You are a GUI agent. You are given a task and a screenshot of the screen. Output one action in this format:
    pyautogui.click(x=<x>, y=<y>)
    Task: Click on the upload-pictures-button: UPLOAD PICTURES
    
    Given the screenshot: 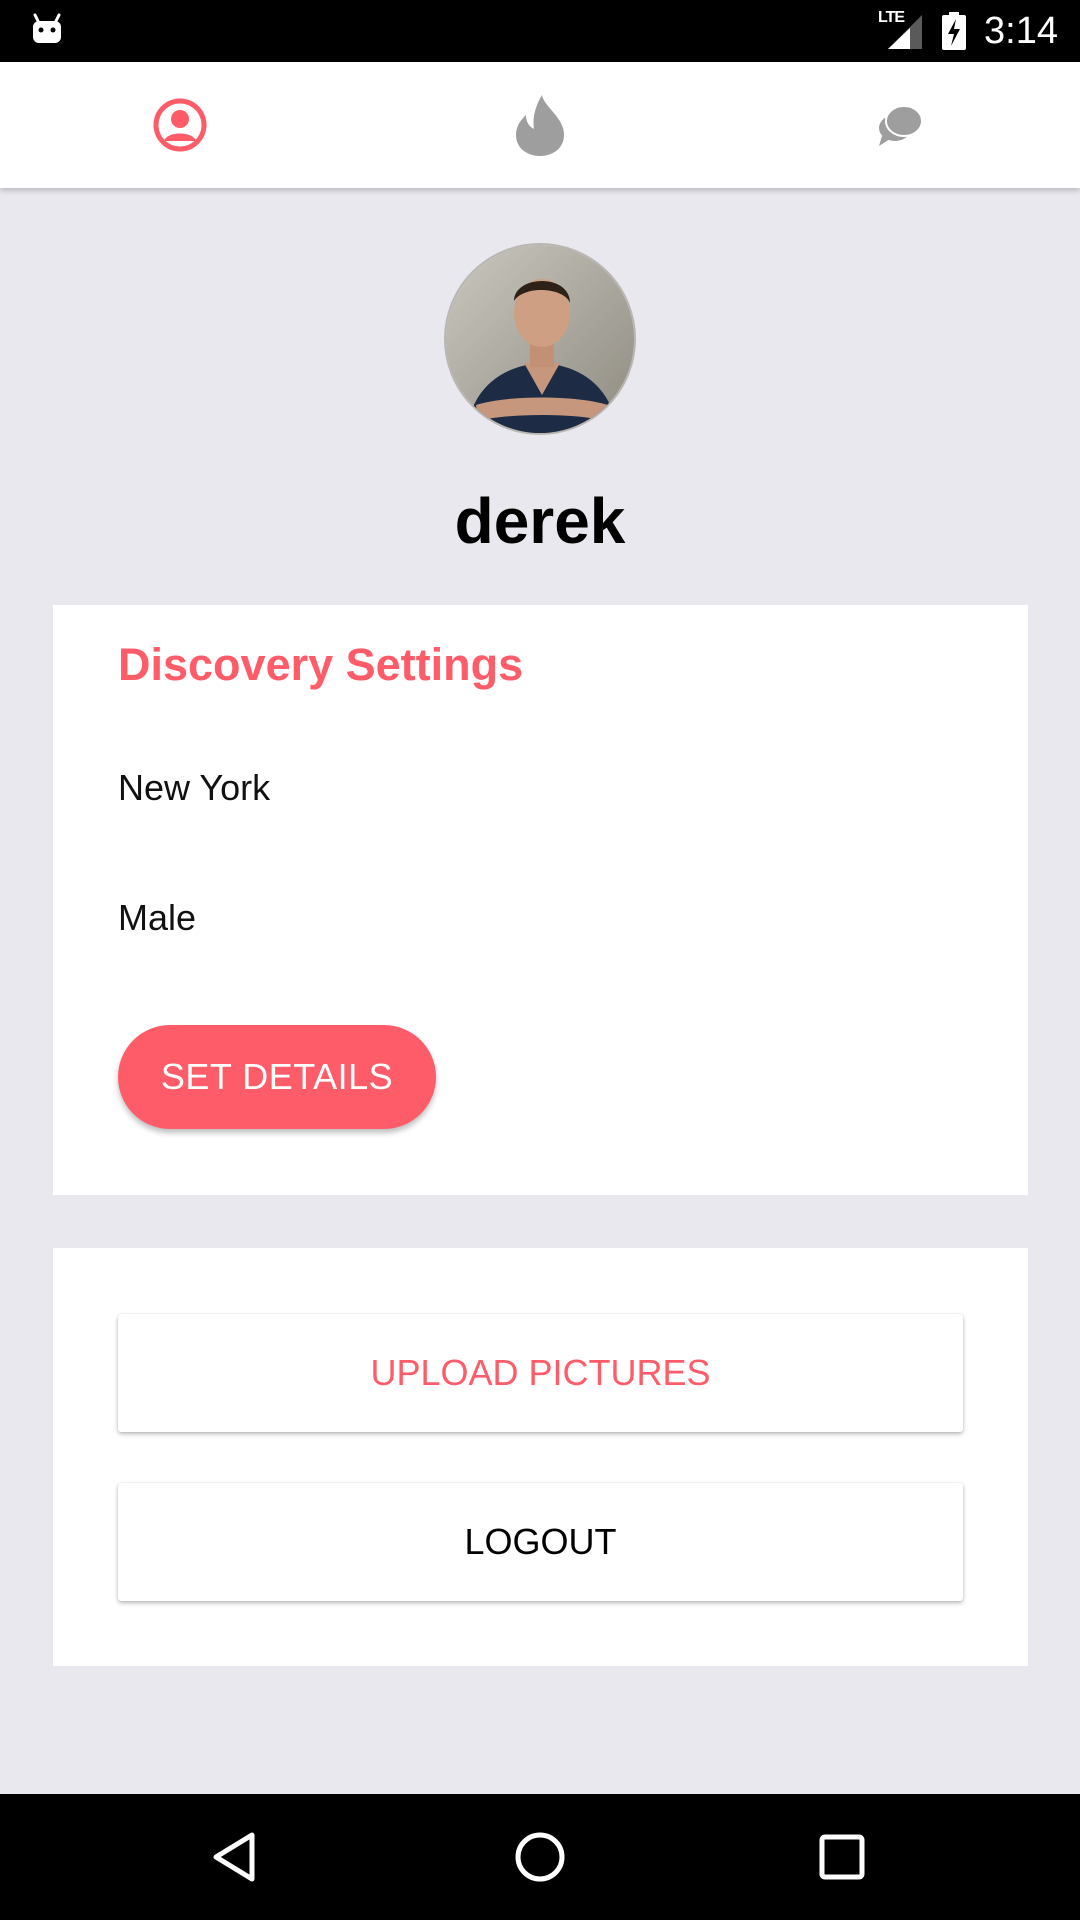 What is the action you would take?
    pyautogui.click(x=540, y=1373)
    